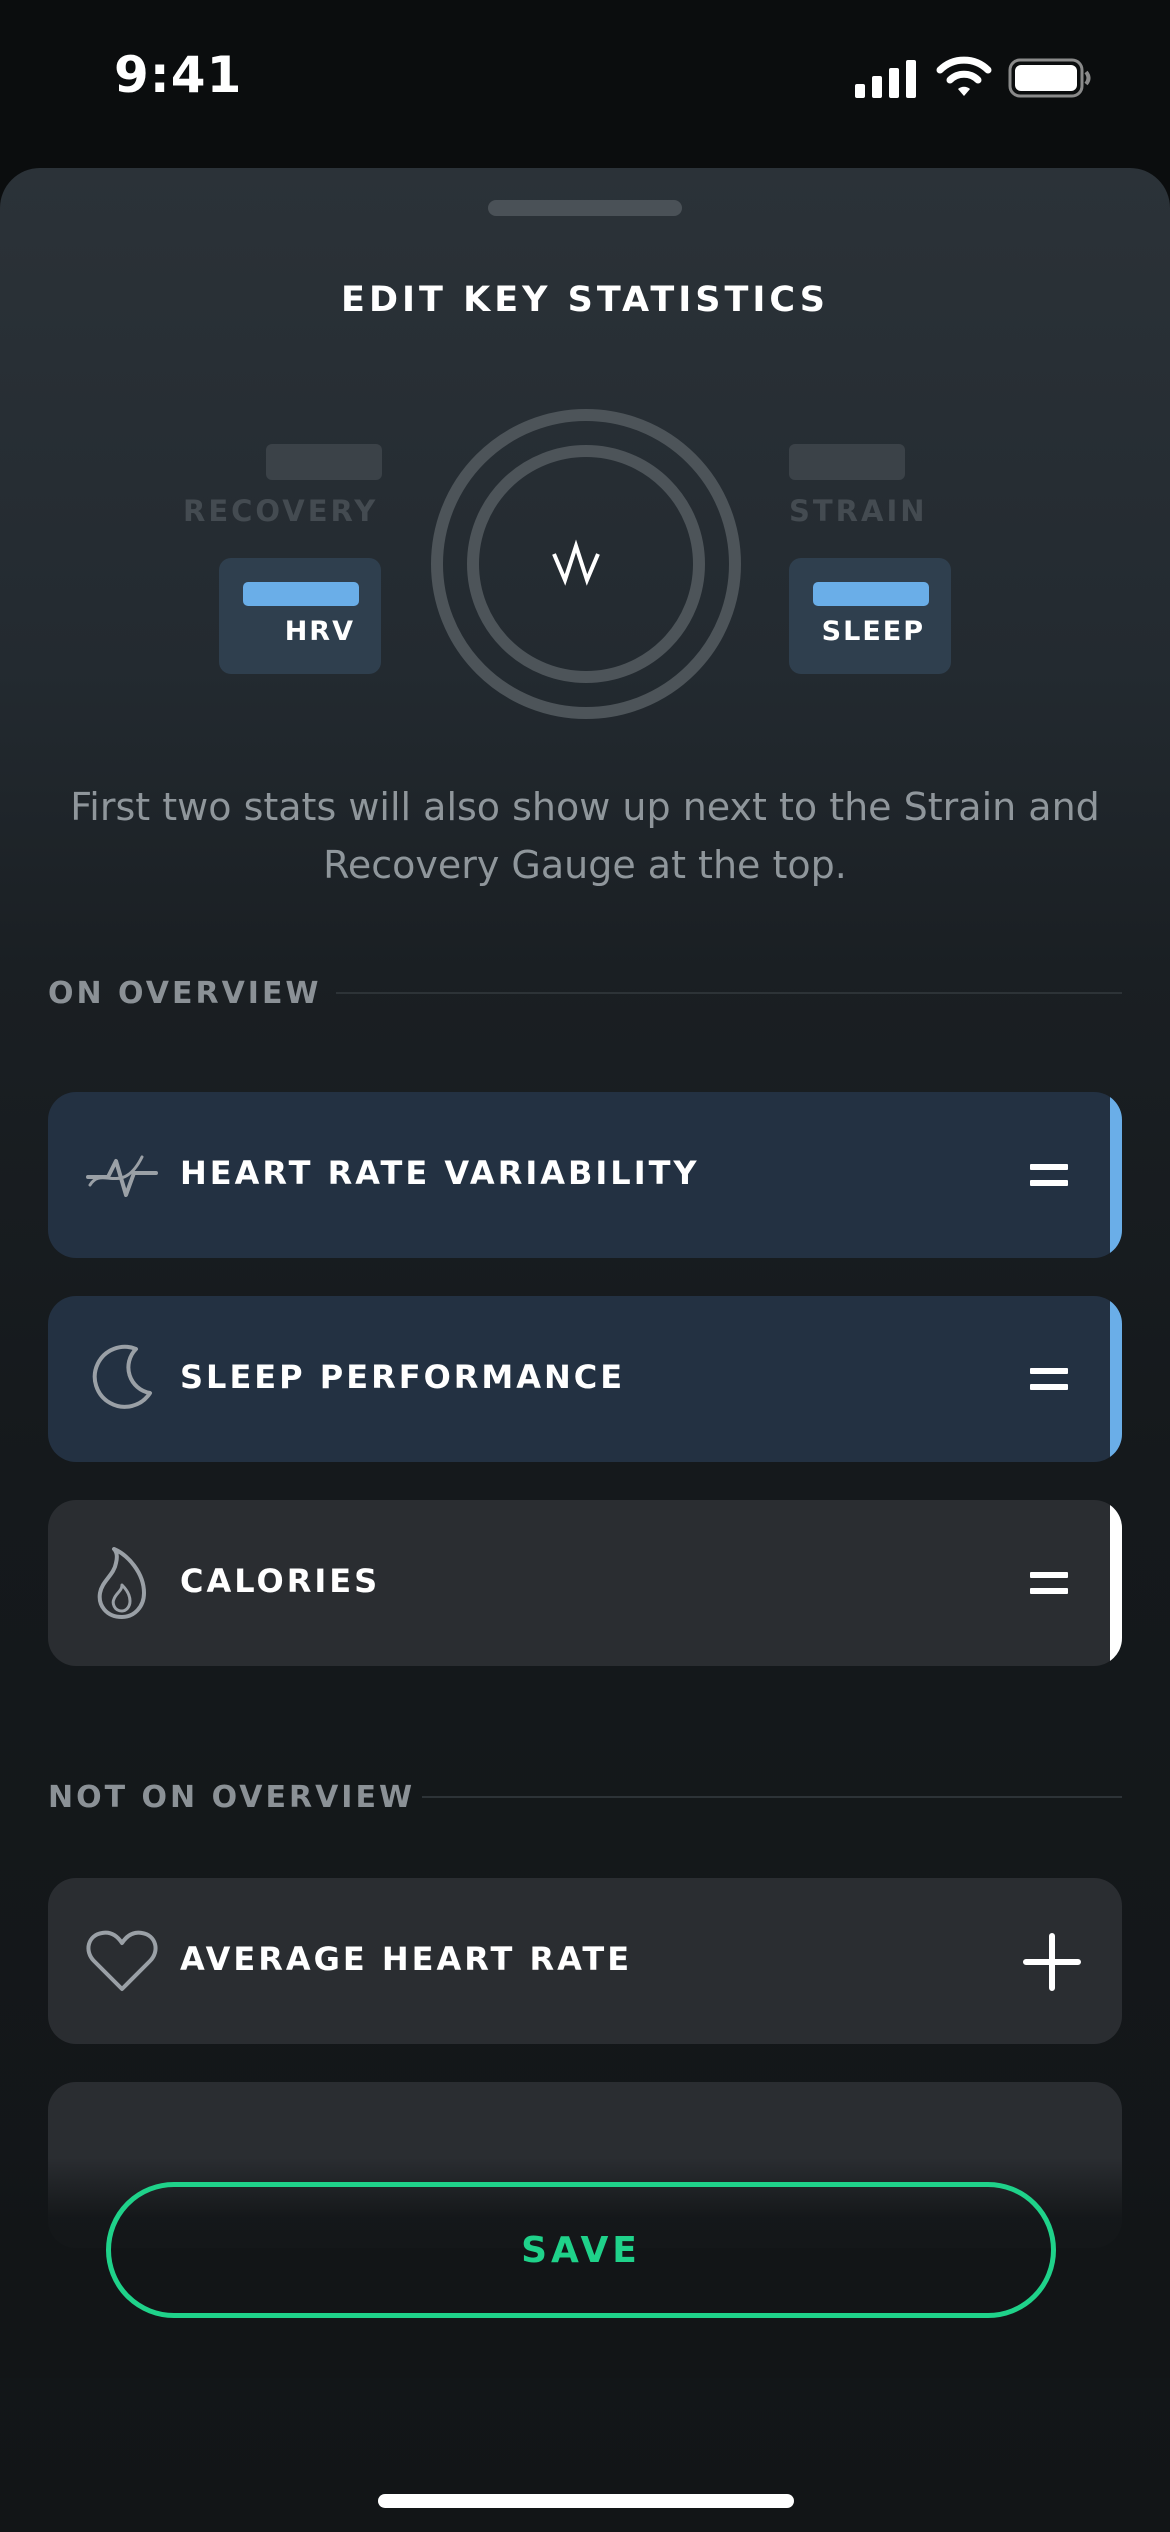 This screenshot has height=2532, width=1170. I want to click on strain-label: STRAIN, so click(858, 511).